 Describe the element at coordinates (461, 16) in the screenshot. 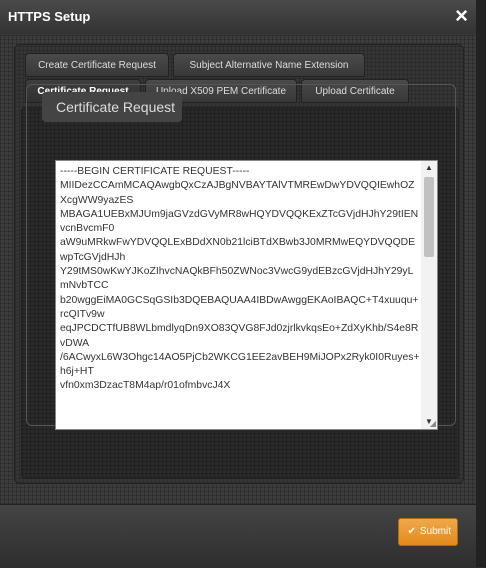

I see `close-icon: ×` at that location.